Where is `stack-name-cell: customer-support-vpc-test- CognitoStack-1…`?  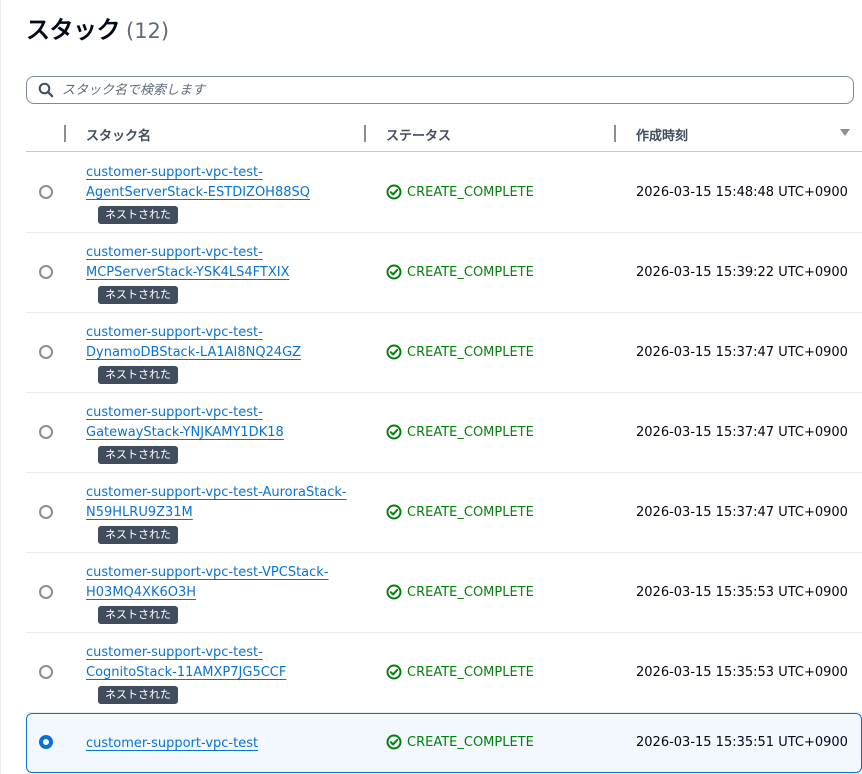
stack-name-cell: customer-support-vpc-test- CognitoStack-1… is located at coordinates (231, 673).